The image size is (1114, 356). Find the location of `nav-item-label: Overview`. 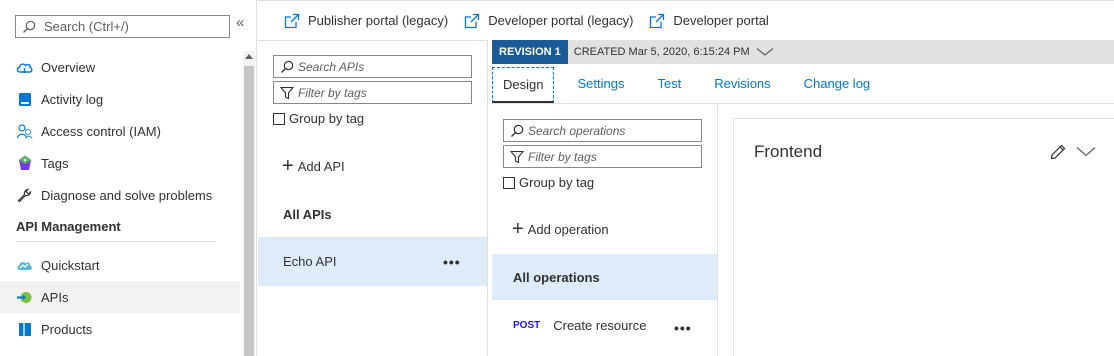

nav-item-label: Overview is located at coordinates (68, 67).